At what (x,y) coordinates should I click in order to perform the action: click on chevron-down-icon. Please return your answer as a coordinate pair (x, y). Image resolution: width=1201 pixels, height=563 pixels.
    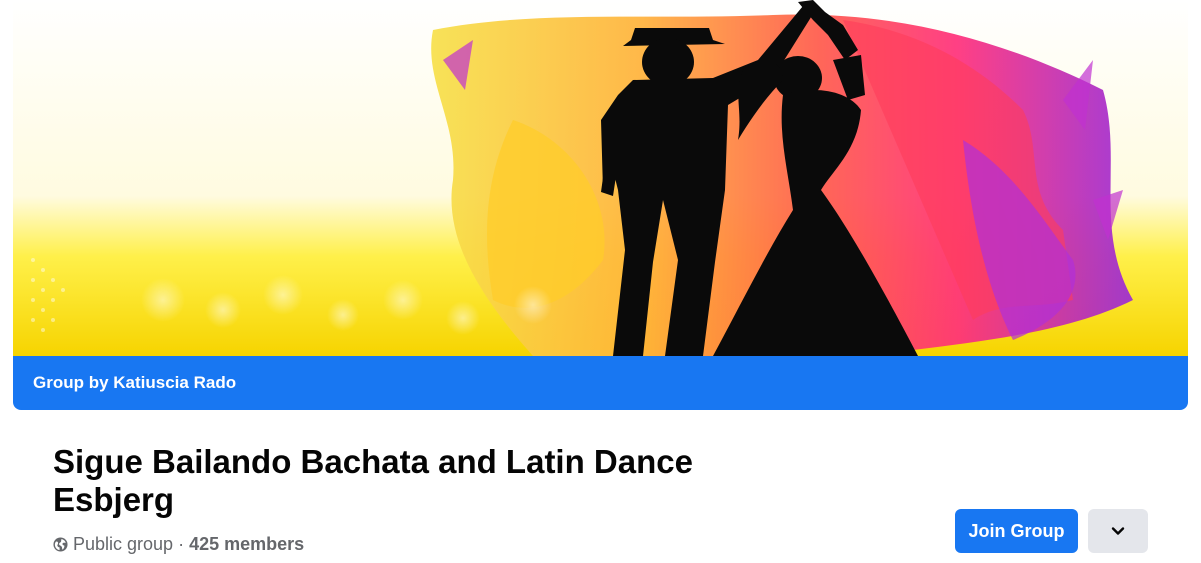
    Looking at the image, I should click on (1118, 531).